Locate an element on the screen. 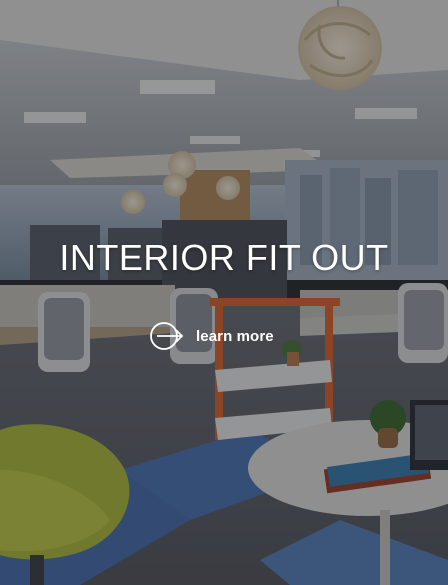 The height and width of the screenshot is (585, 448). circle-arrow-right-icon is located at coordinates (167, 336).